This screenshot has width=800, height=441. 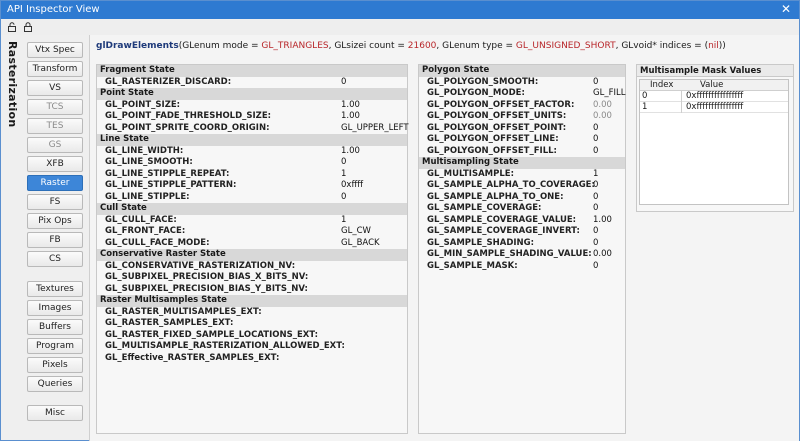 I want to click on state-row: GL_POLYGON_OFFSET_FACTOR: 0.00, so click(x=522, y=106).